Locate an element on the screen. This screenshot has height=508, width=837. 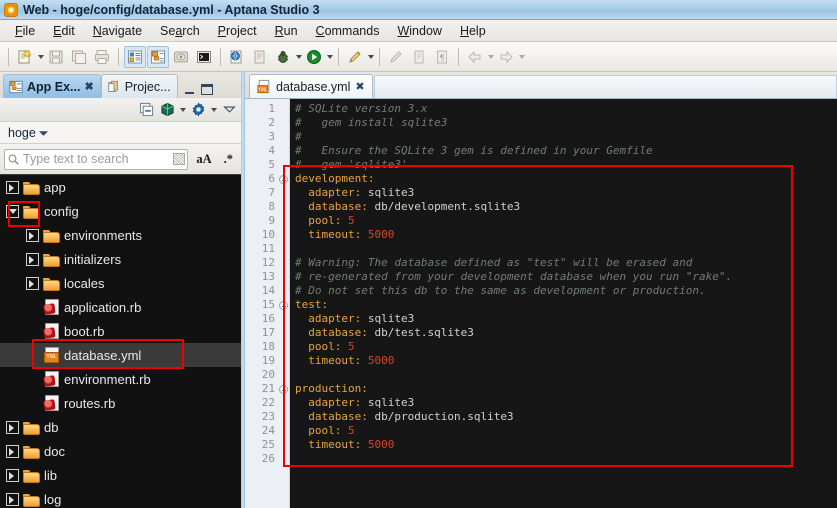
tree-item-locales: locales is located at coordinates (120, 283).